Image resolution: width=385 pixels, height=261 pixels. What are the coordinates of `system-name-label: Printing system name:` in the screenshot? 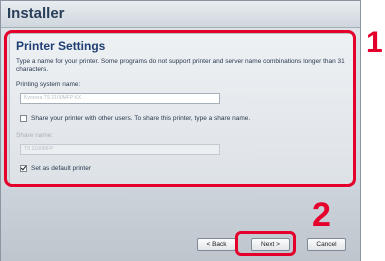 It's located at (48, 84).